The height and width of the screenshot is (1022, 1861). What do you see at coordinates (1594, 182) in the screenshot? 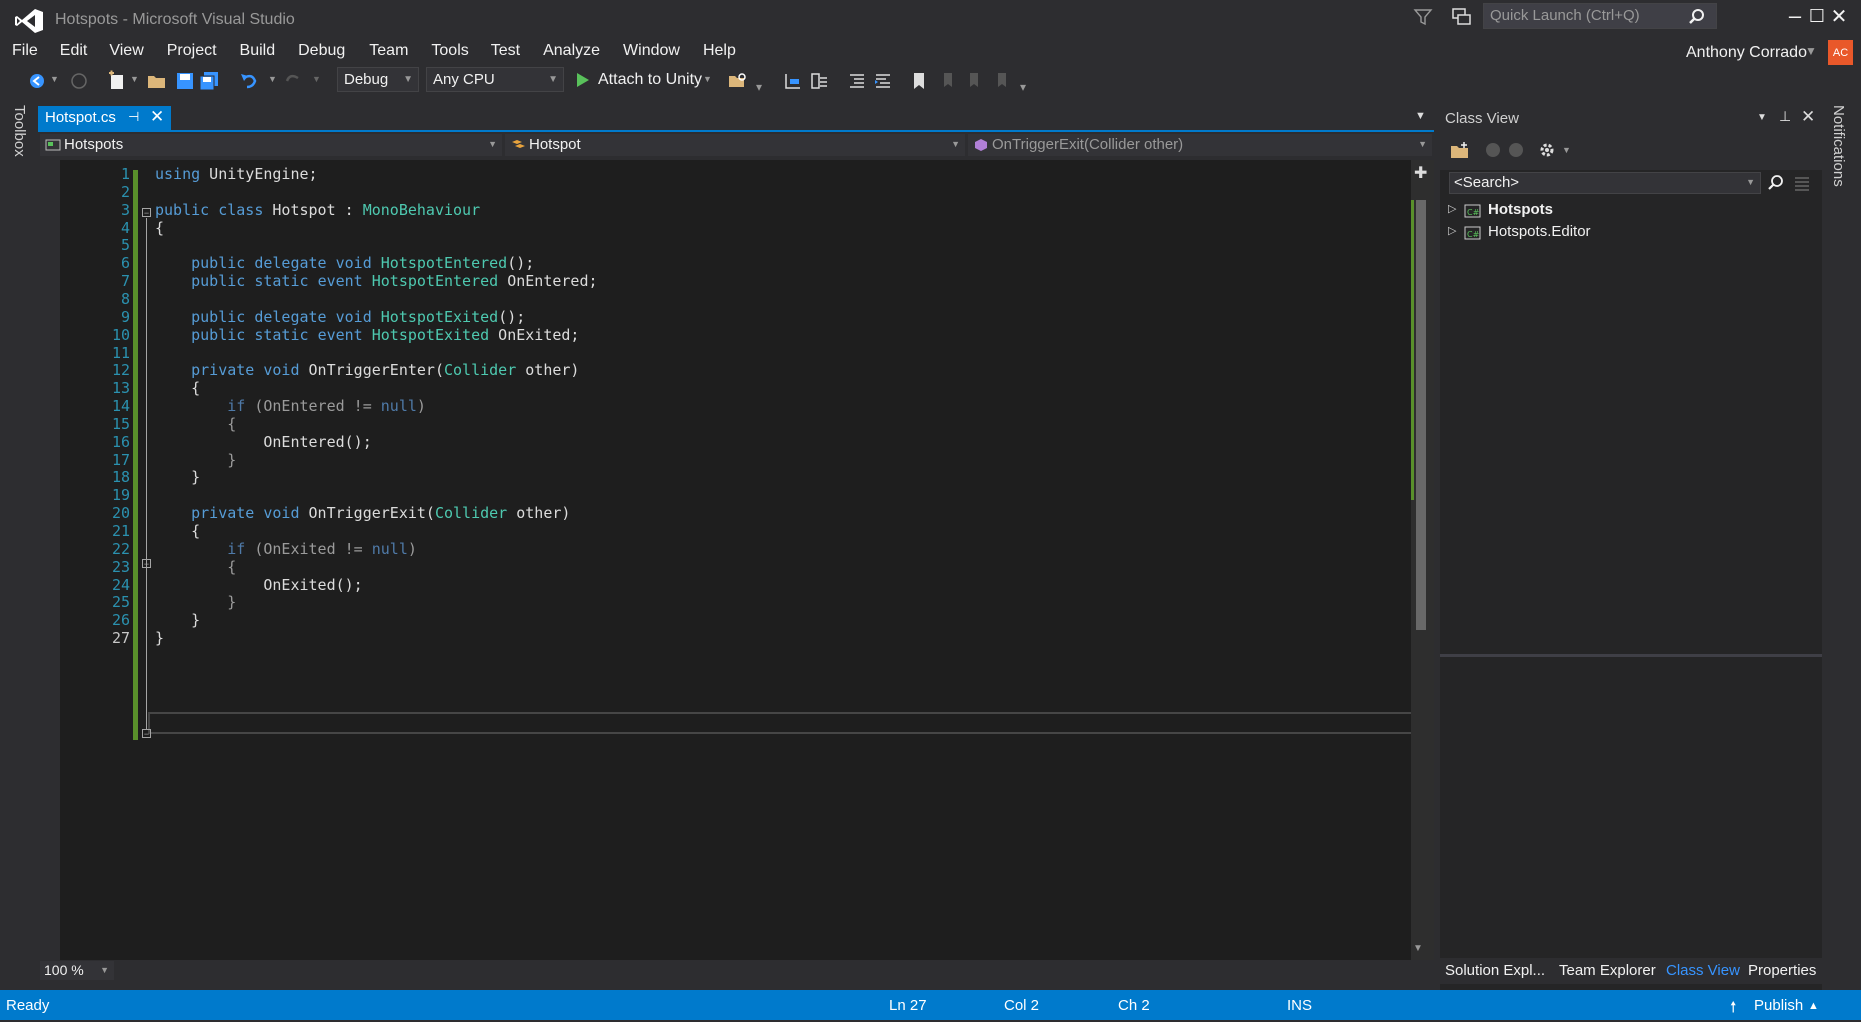
I see `class-view-search-input` at bounding box center [1594, 182].